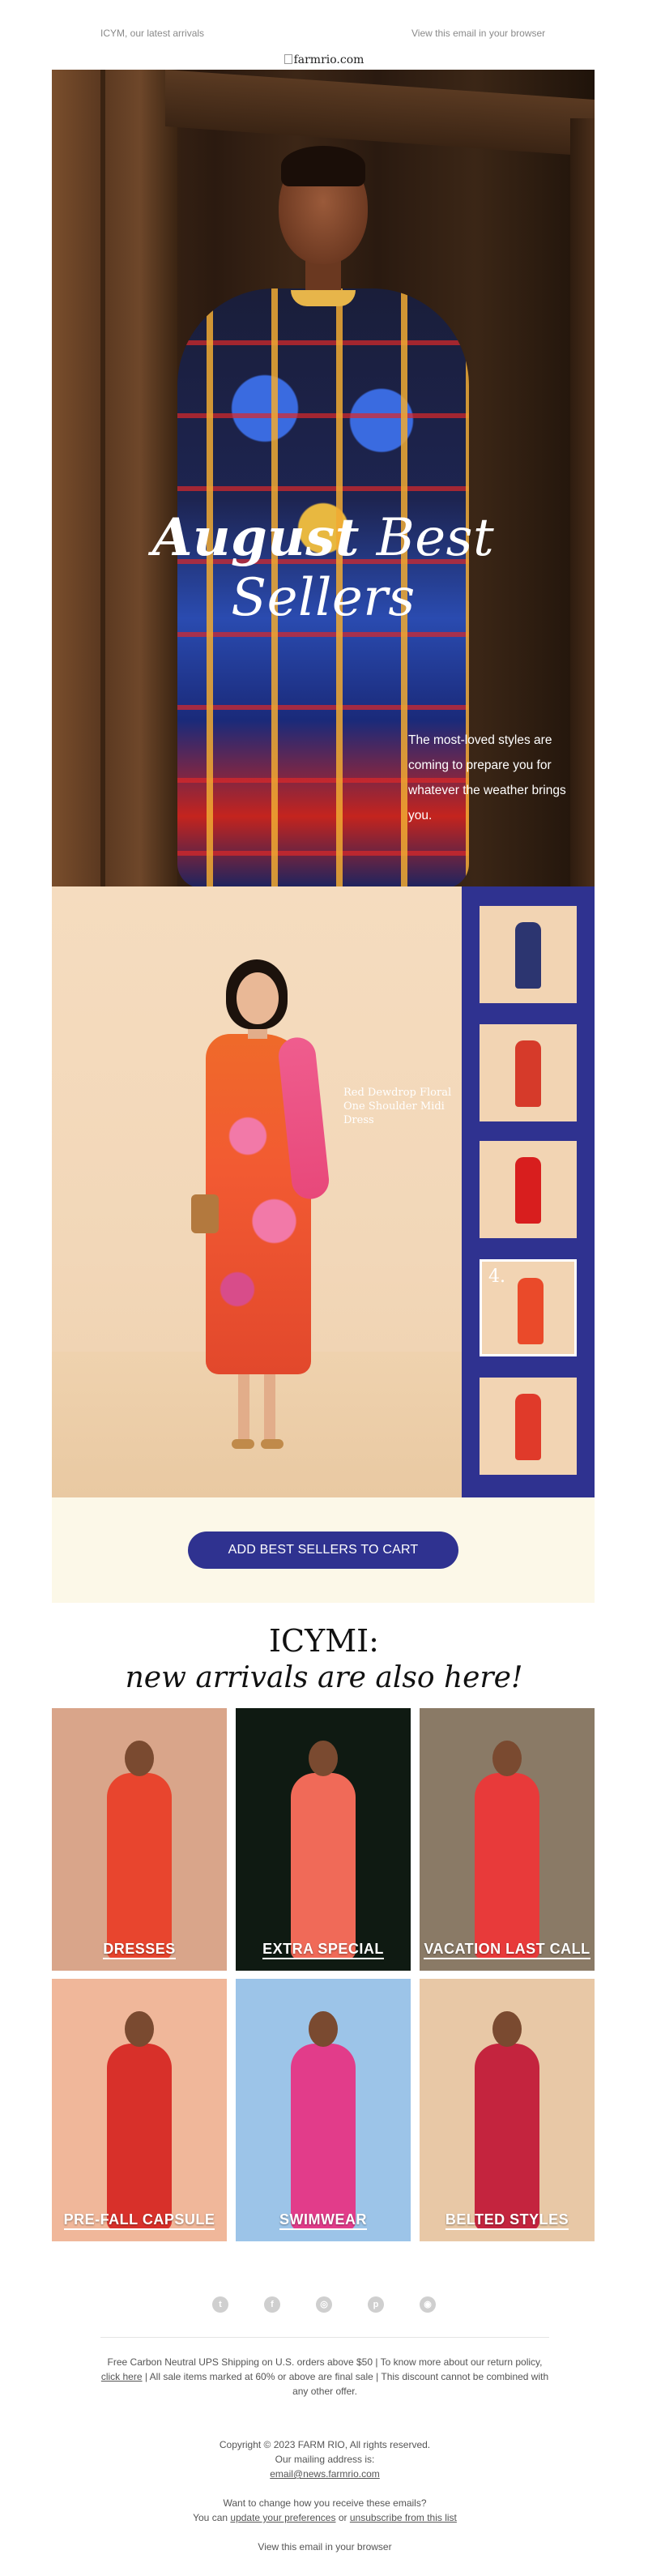 The width and height of the screenshot is (648, 2576). I want to click on website-icon: ◉, so click(428, 2304).